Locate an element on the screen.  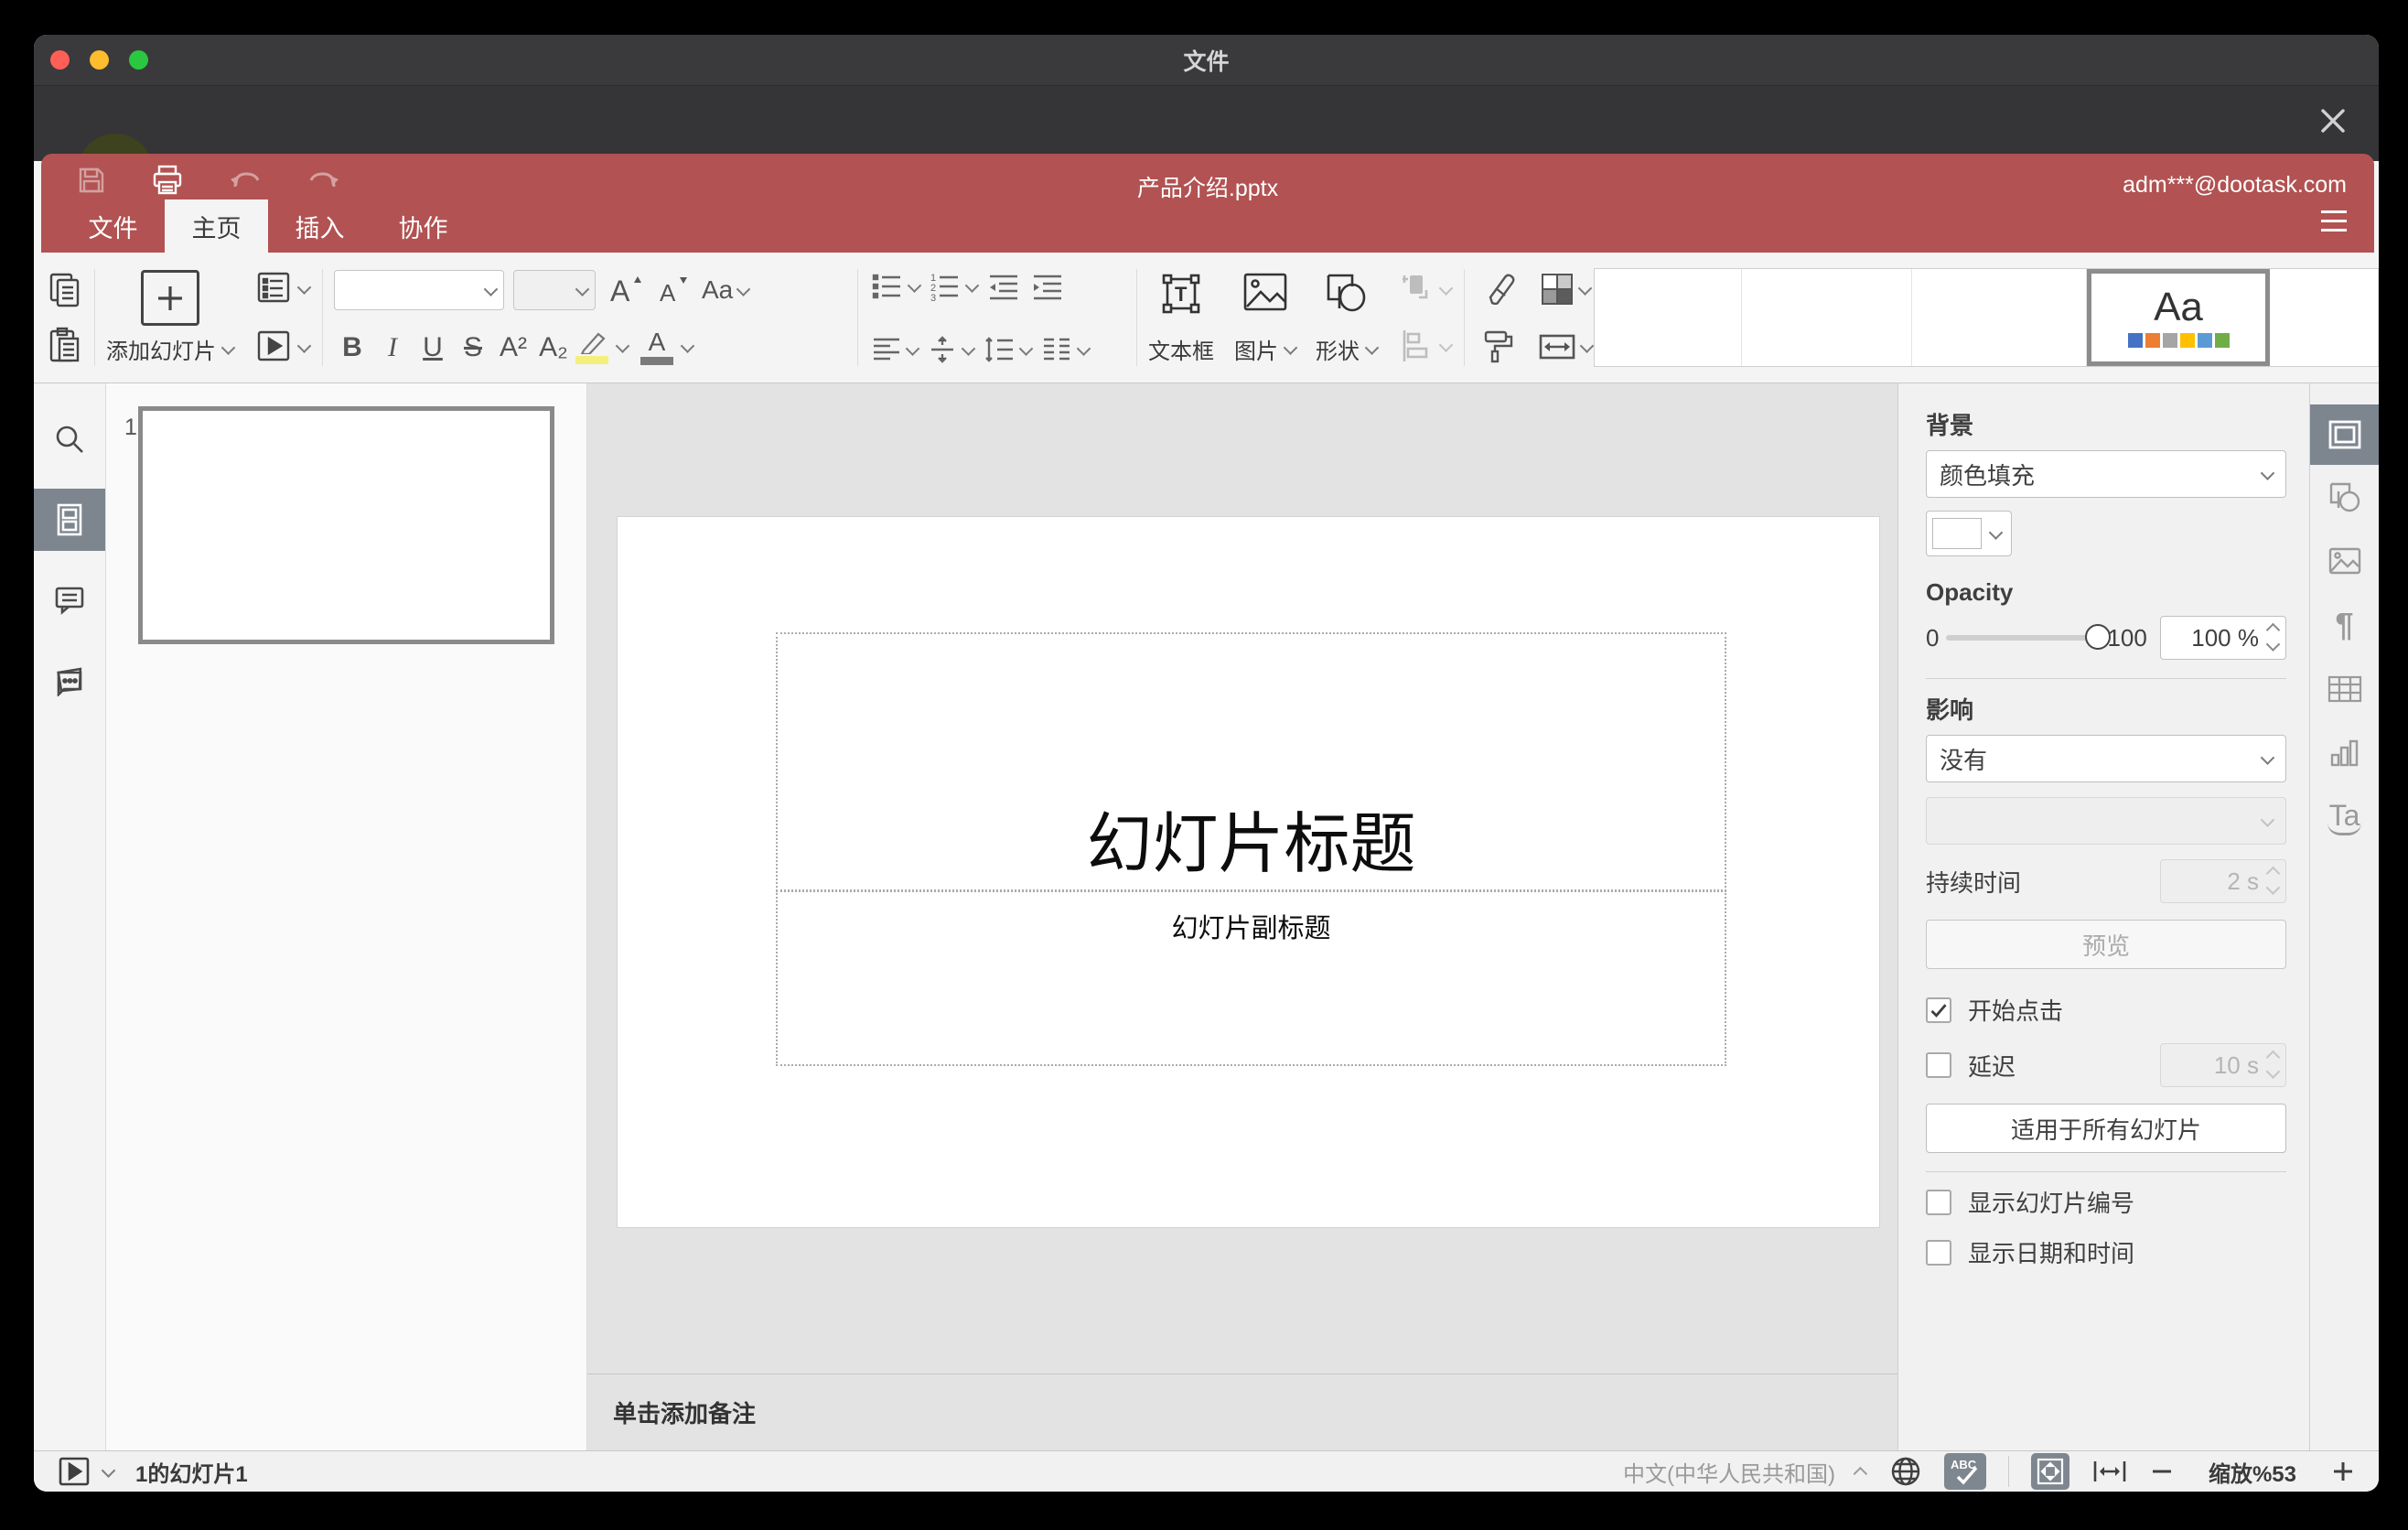
close-icon is located at coordinates (2333, 120).